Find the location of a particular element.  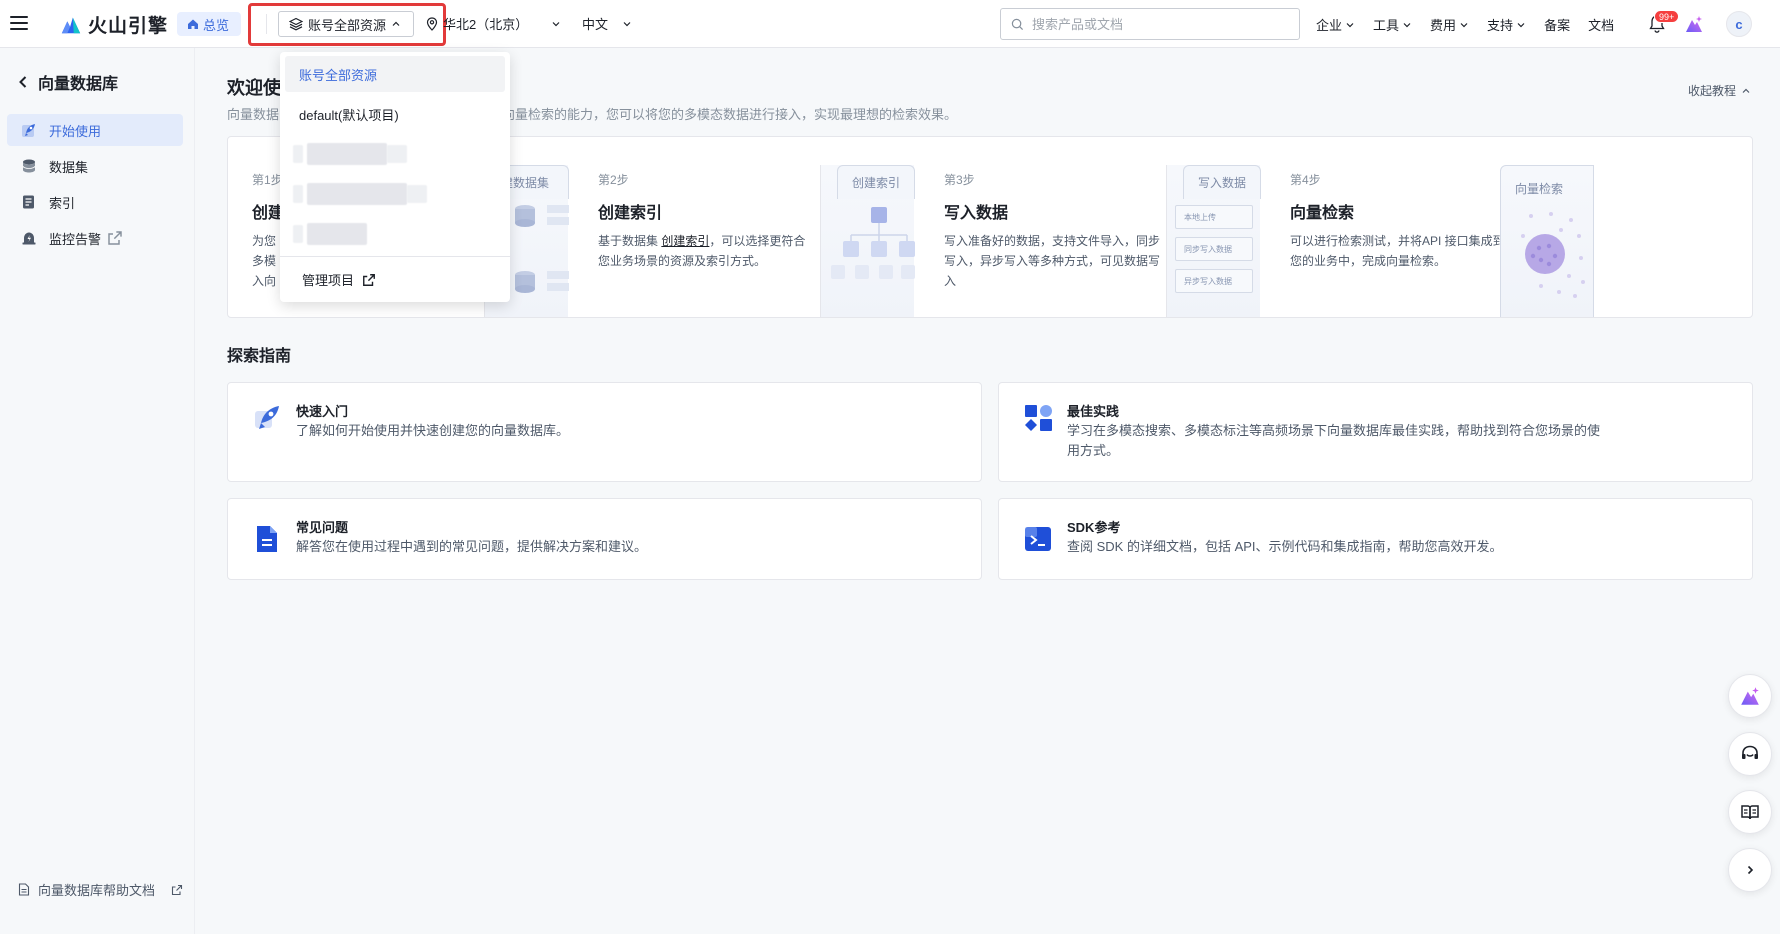

dropdown-item-all-resources: 账号全部资源 is located at coordinates (395, 74).